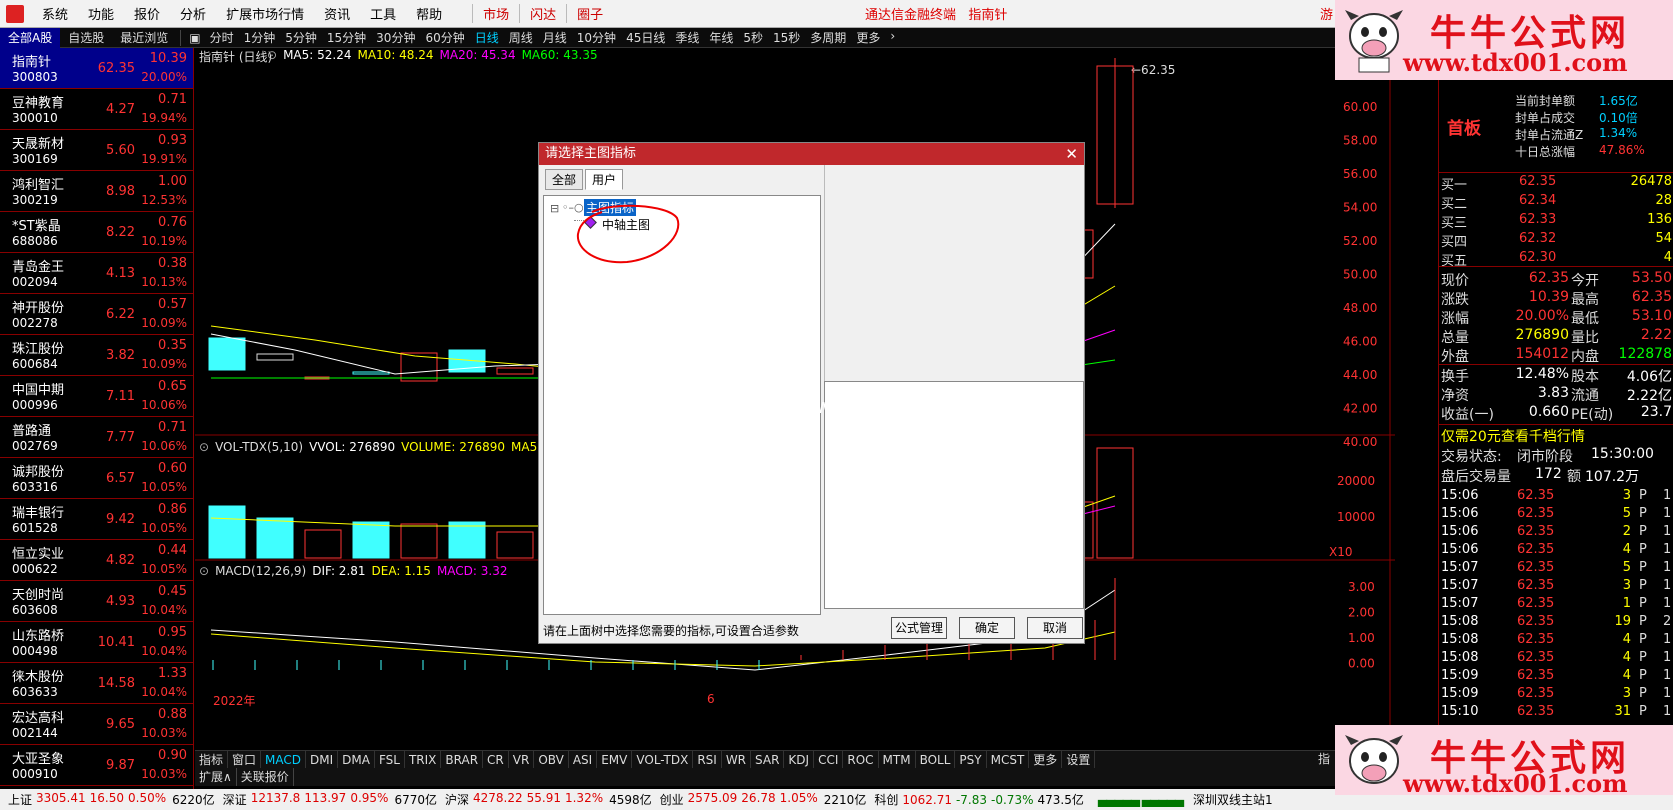 The height and width of the screenshot is (810, 1673). I want to click on indicator-tab-15: WR, so click(737, 759).